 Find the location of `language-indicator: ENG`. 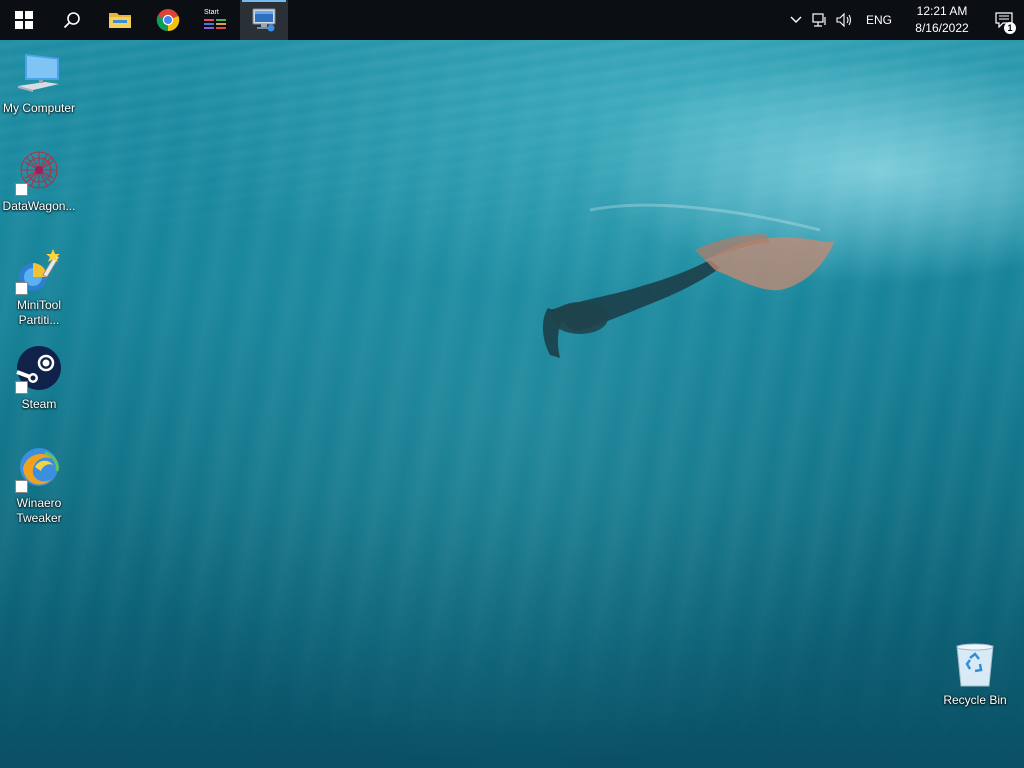

language-indicator: ENG is located at coordinates (879, 20).